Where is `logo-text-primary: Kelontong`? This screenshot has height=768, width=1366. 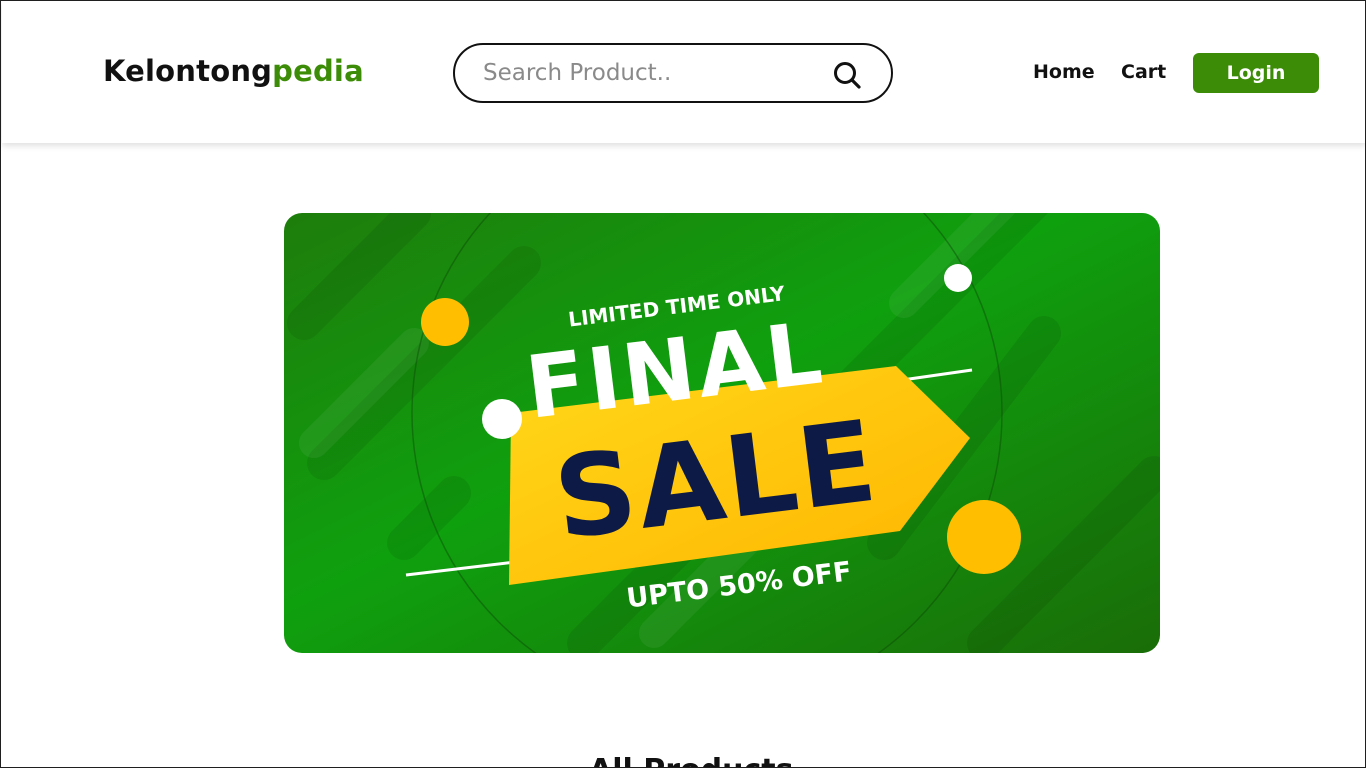
logo-text-primary: Kelontong is located at coordinates (188, 71).